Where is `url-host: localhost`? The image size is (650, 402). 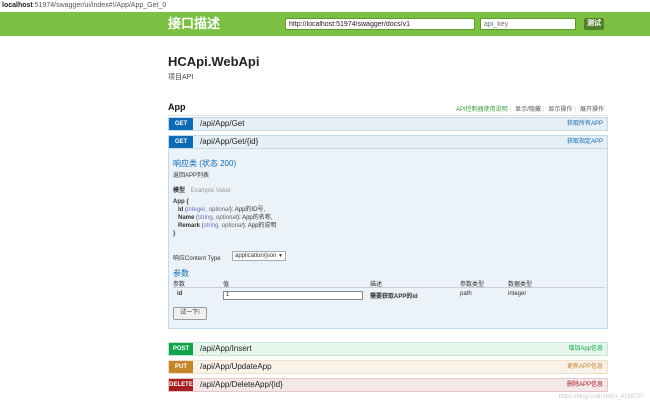
url-host: localhost is located at coordinates (17, 5).